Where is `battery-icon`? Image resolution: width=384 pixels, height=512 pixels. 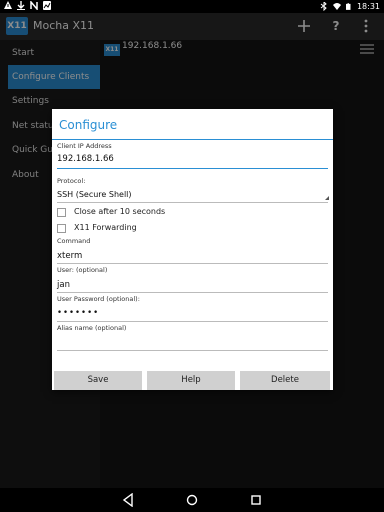 battery-icon is located at coordinates (348, 6).